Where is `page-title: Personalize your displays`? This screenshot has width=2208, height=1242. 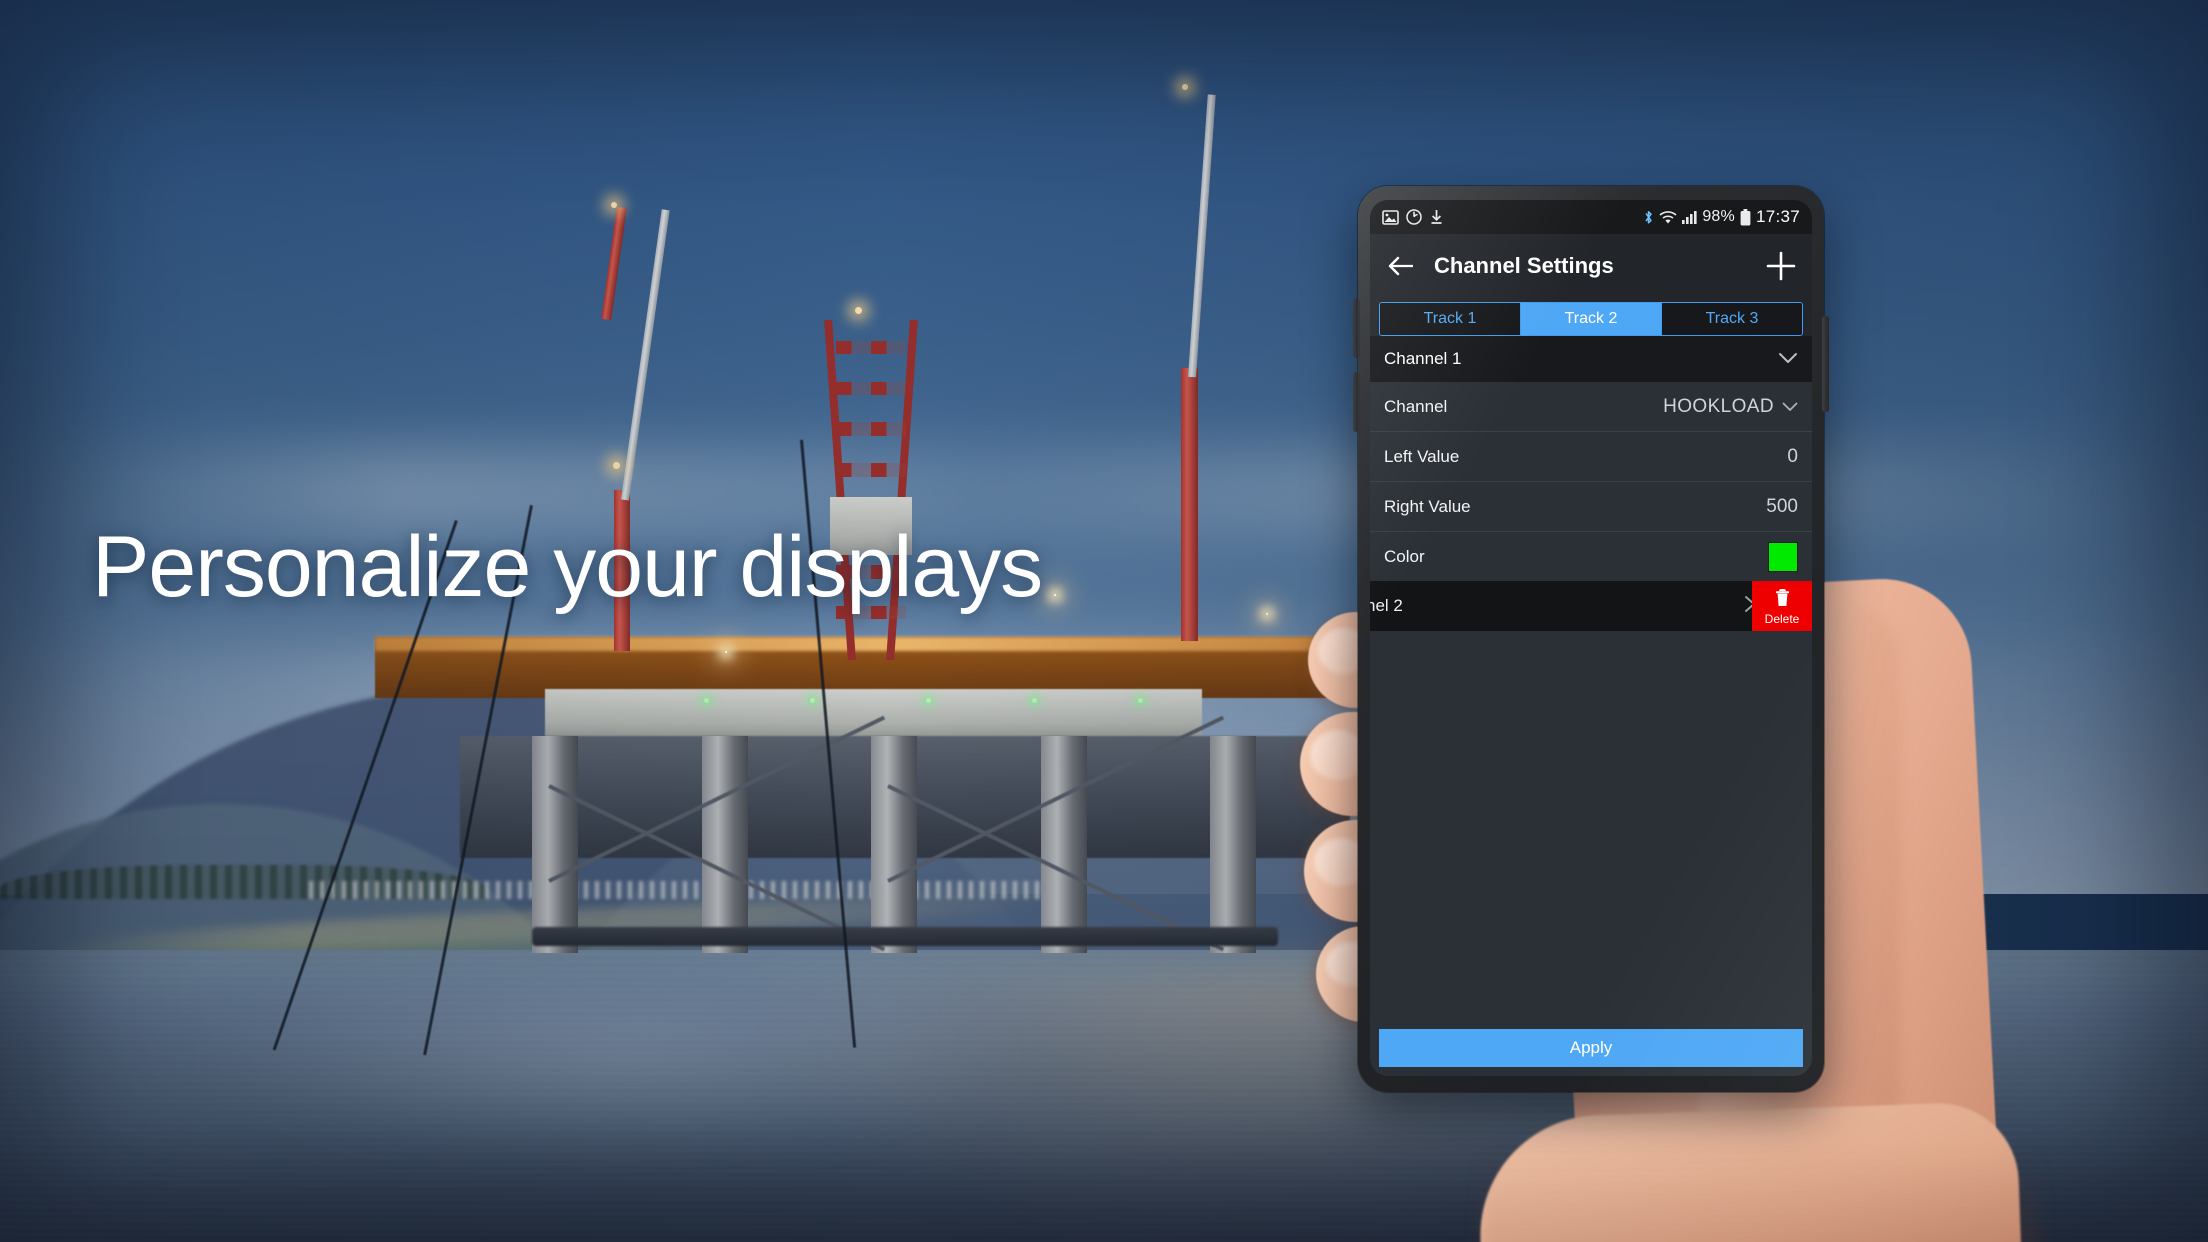
page-title: Personalize your displays is located at coordinates (567, 567).